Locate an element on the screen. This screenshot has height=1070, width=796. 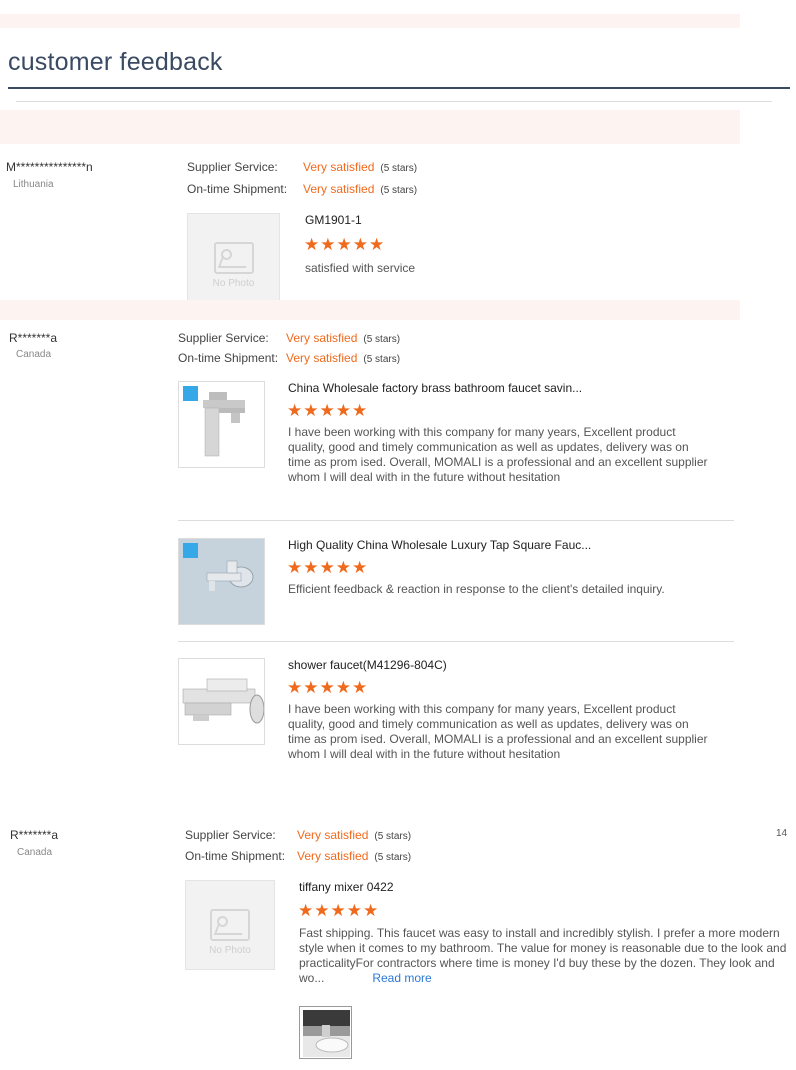
header-band is located at coordinates (370, 127).